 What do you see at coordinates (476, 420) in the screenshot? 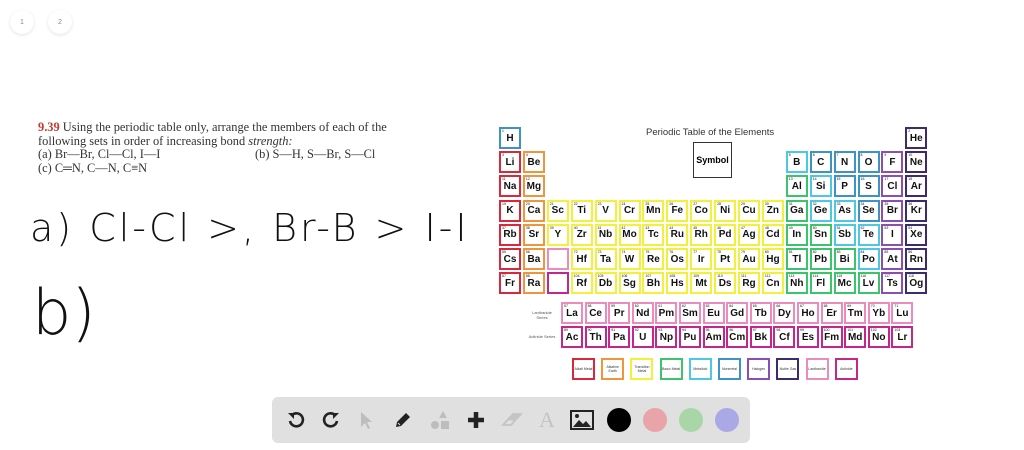
I see `add-button` at bounding box center [476, 420].